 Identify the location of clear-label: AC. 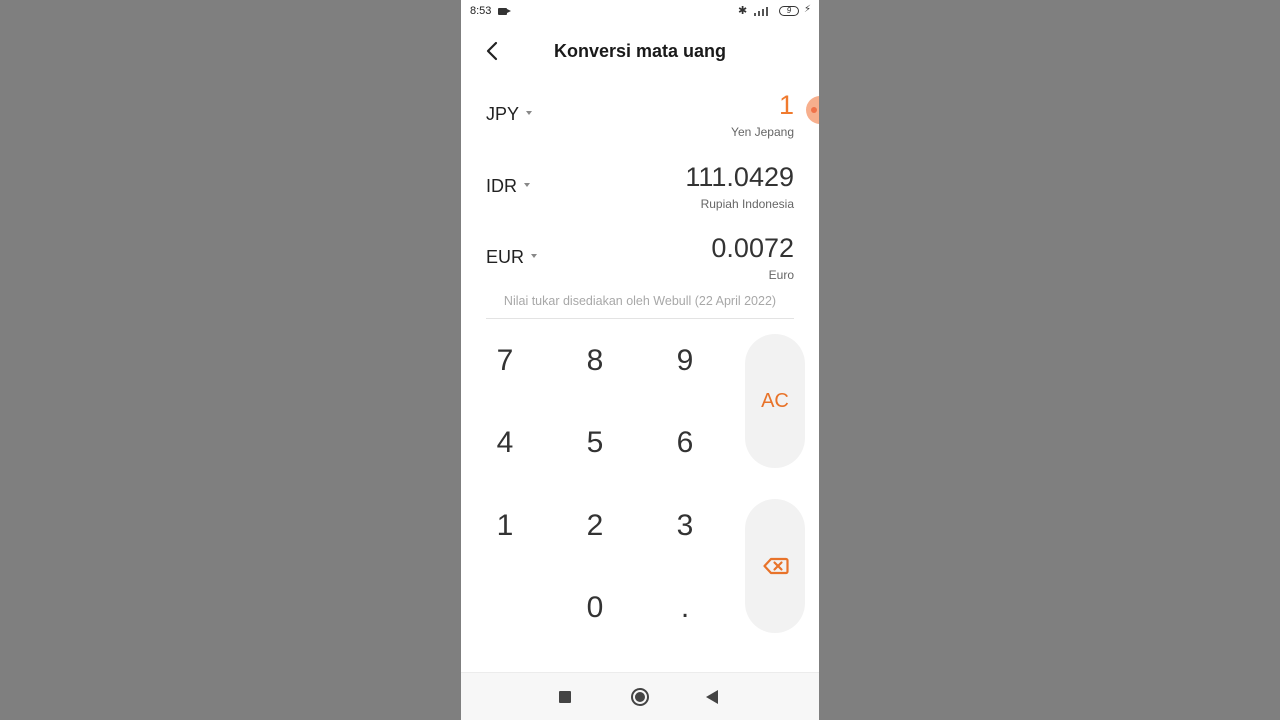
(775, 401).